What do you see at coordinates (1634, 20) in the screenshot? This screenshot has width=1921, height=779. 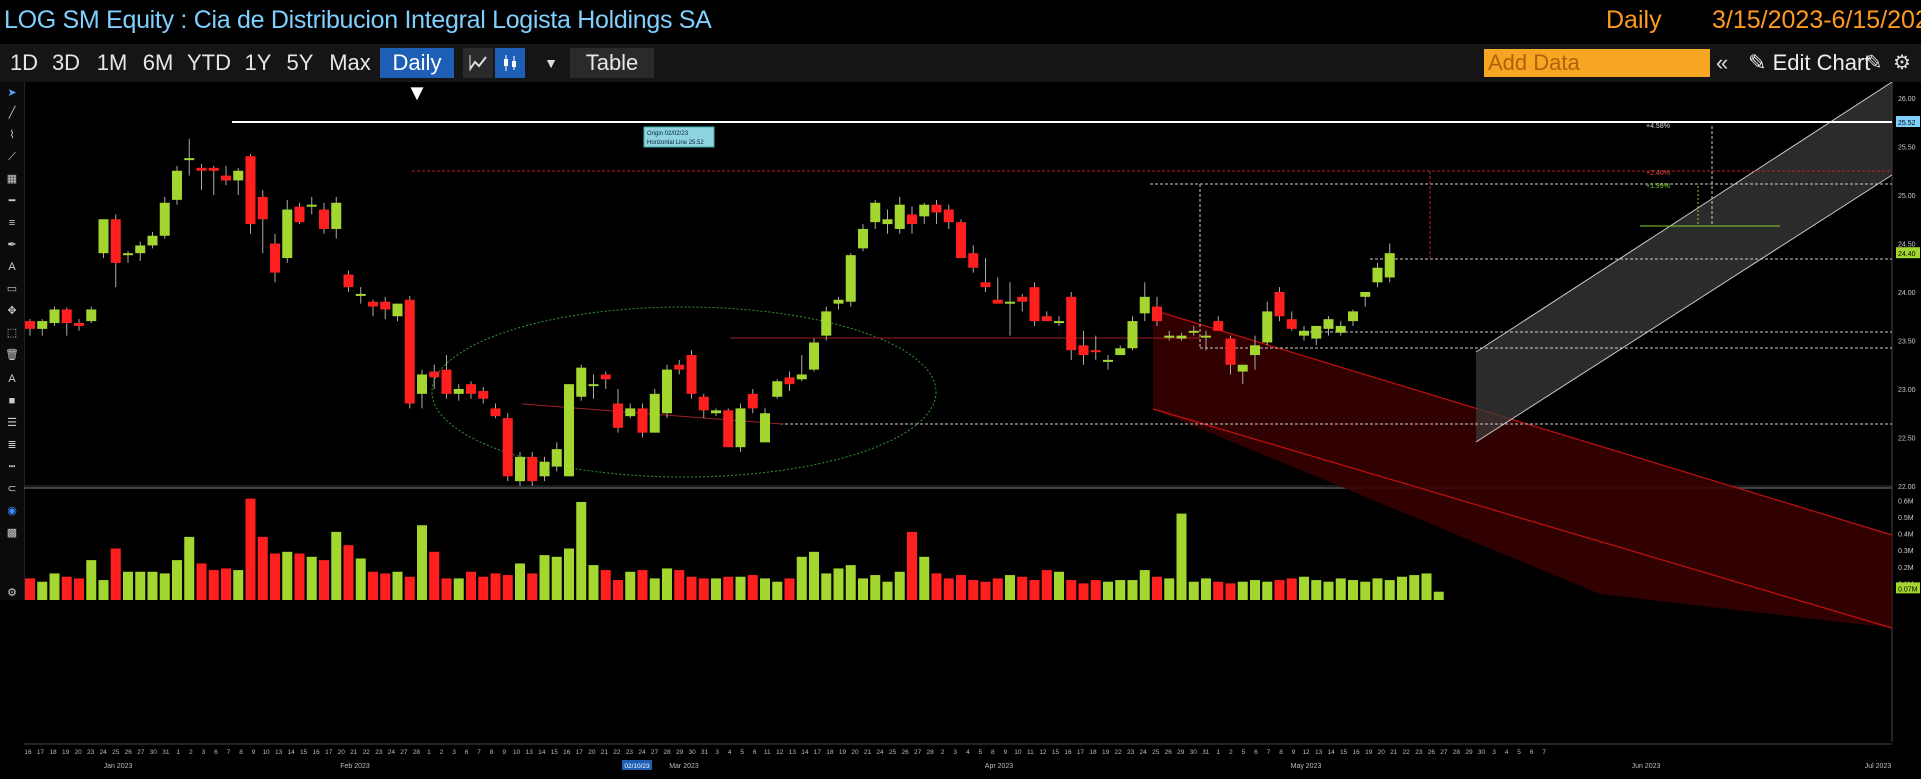 I see `period-label: Daily` at bounding box center [1634, 20].